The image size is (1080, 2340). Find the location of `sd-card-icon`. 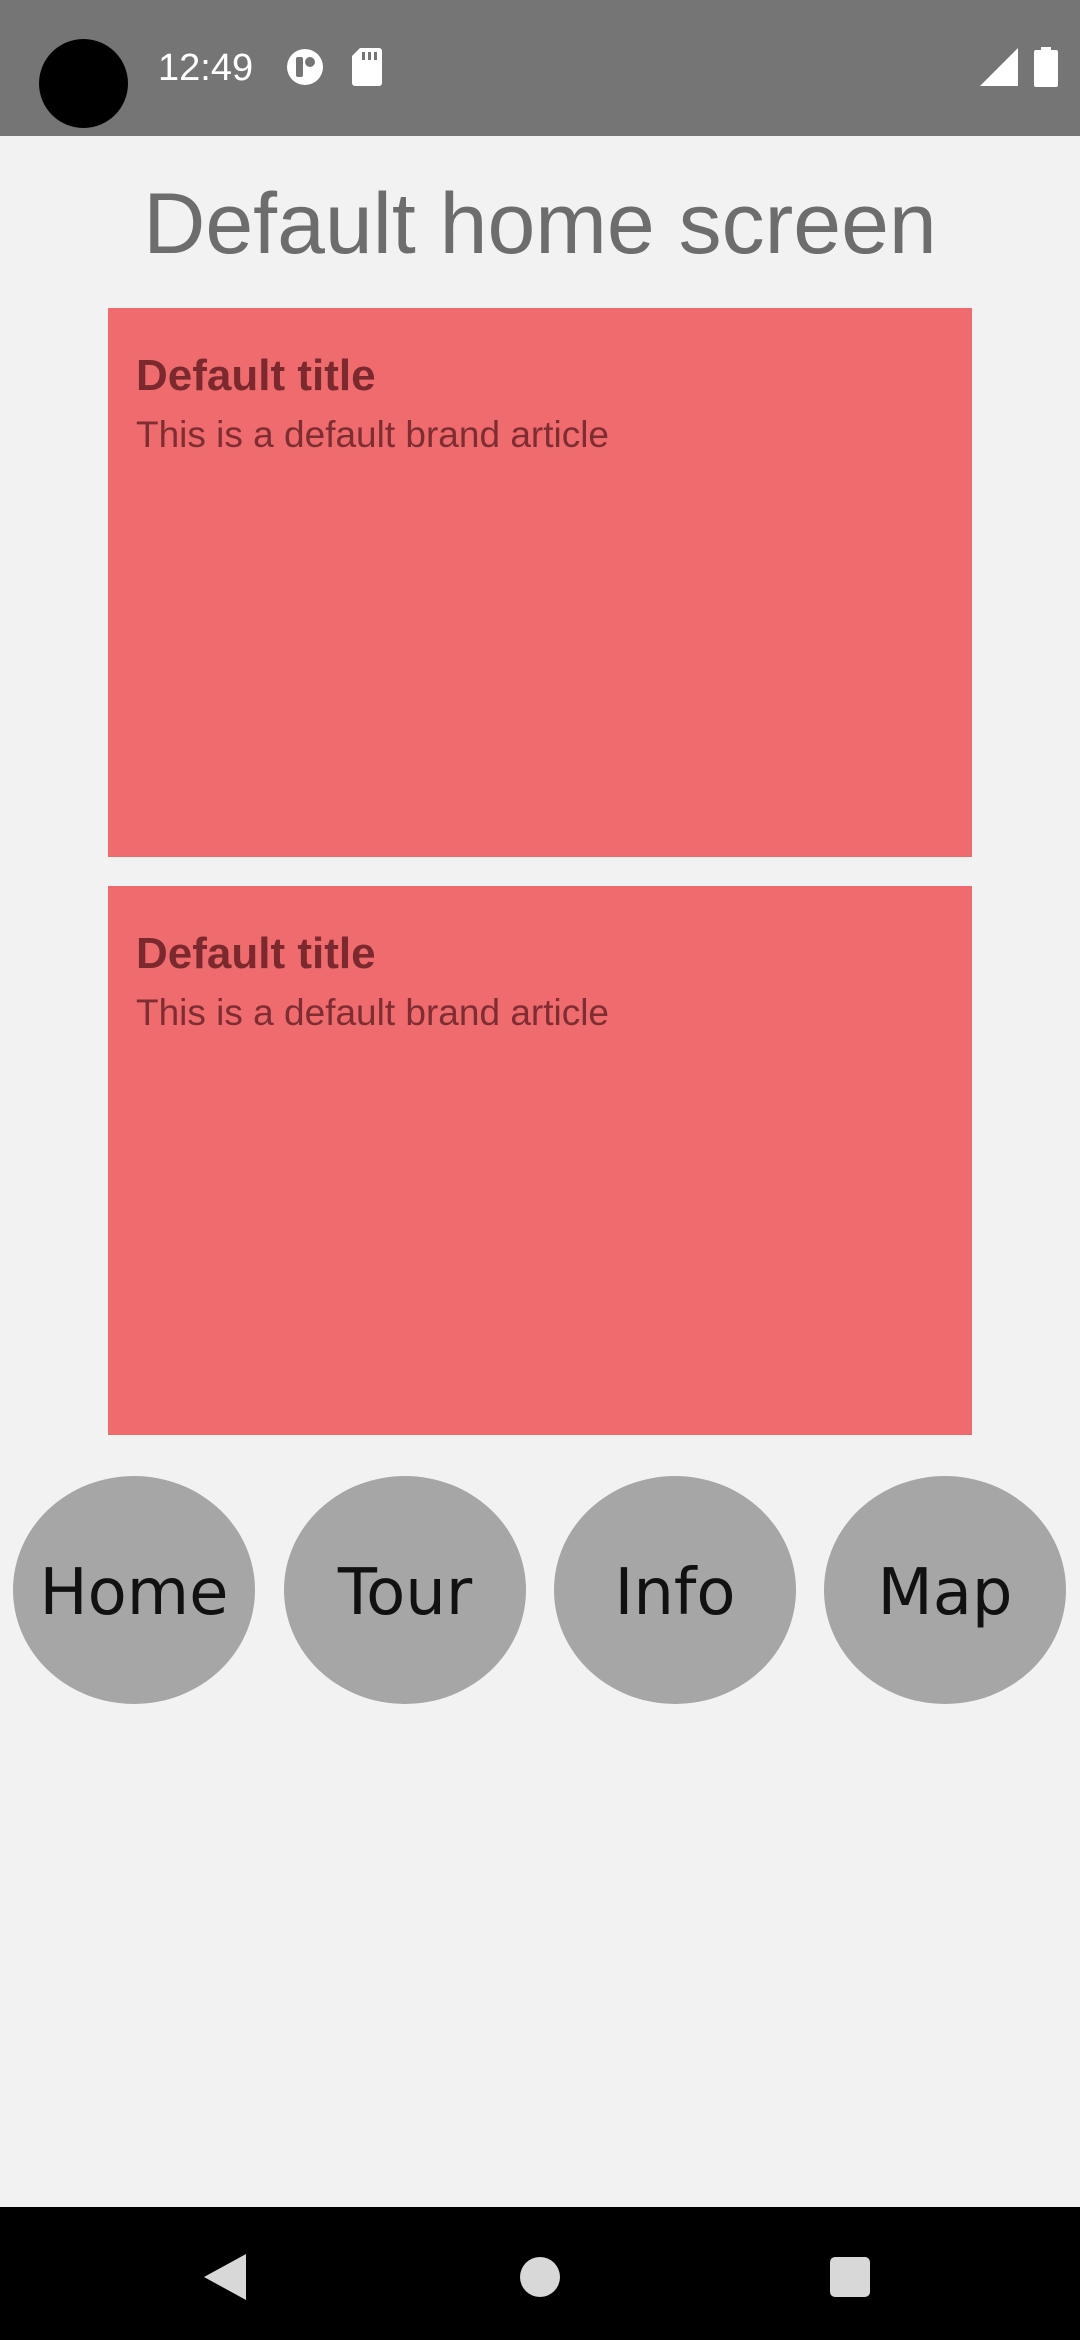

sd-card-icon is located at coordinates (367, 67).